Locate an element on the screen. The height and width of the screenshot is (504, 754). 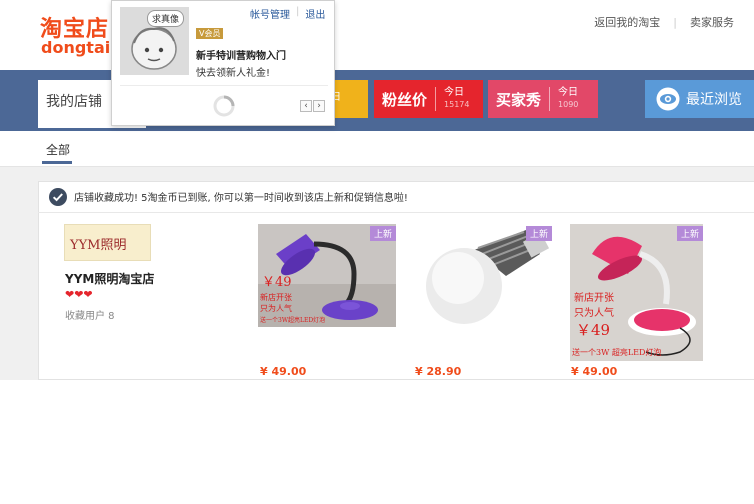
logo-english: dongtai is located at coordinates (75, 47).